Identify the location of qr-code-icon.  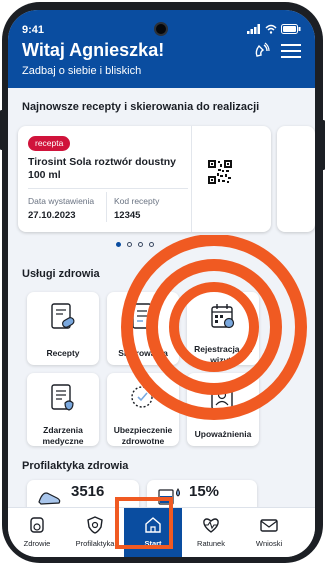
(220, 172).